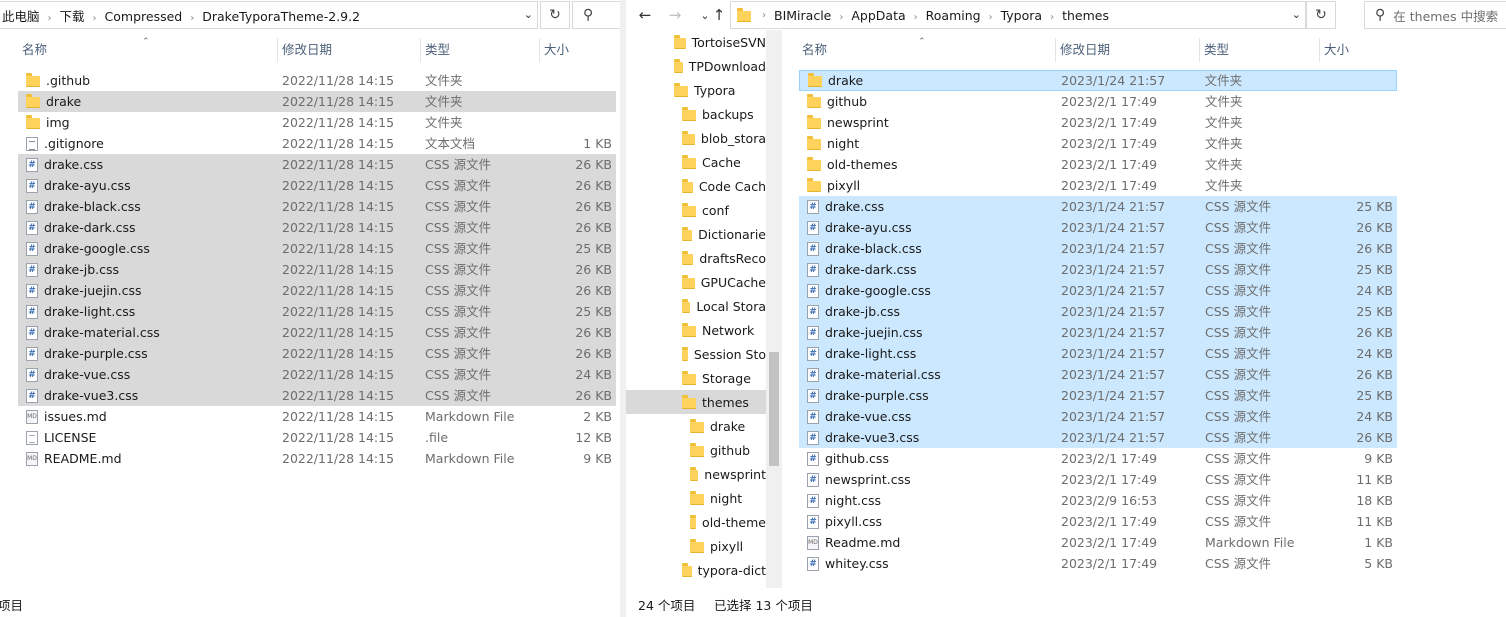 Image resolution: width=1506 pixels, height=617 pixels. Describe the element at coordinates (696, 42) in the screenshot. I see `tree-item-tortoisesvn: TortoiseSVN` at that location.